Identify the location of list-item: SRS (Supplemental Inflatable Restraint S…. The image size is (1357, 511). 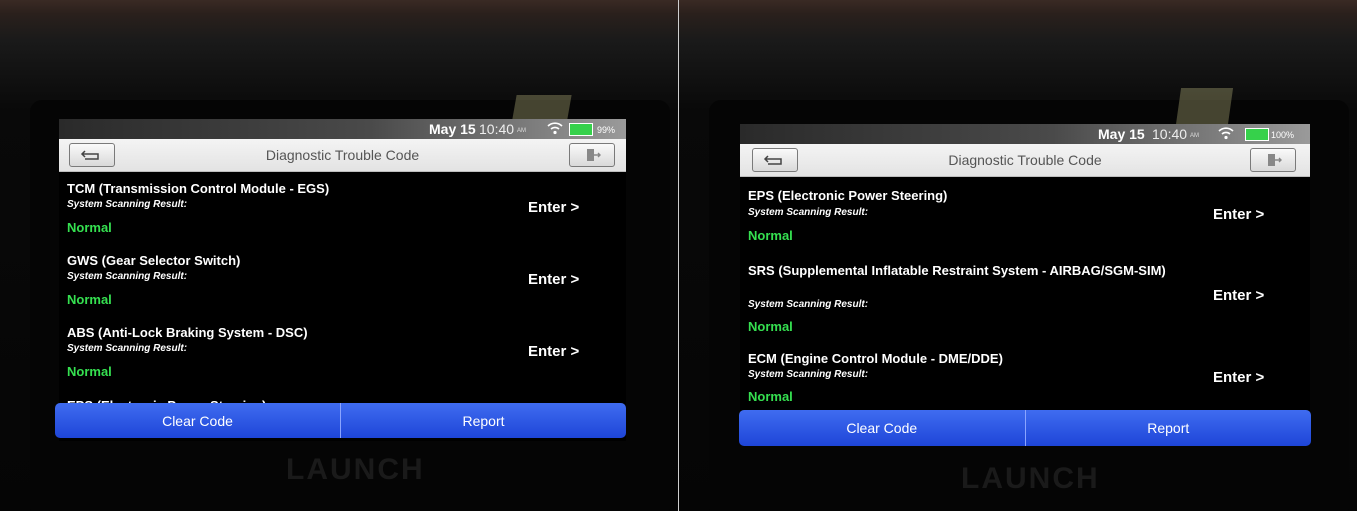
(1025, 299).